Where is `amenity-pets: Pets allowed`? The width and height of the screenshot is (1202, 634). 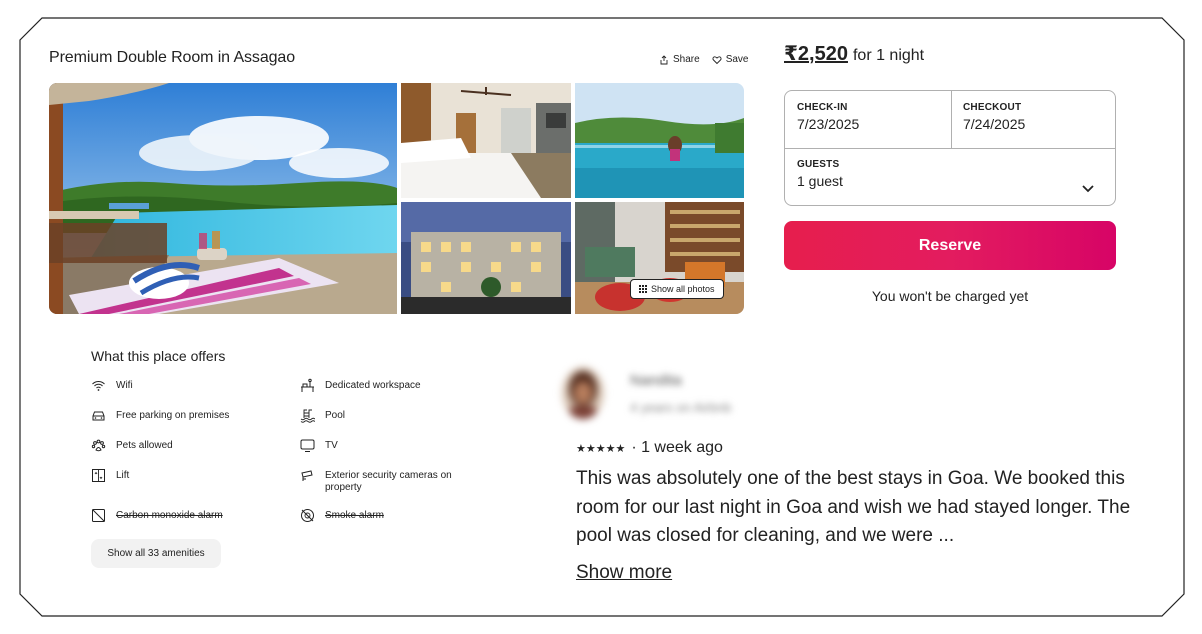 amenity-pets: Pets allowed is located at coordinates (132, 445).